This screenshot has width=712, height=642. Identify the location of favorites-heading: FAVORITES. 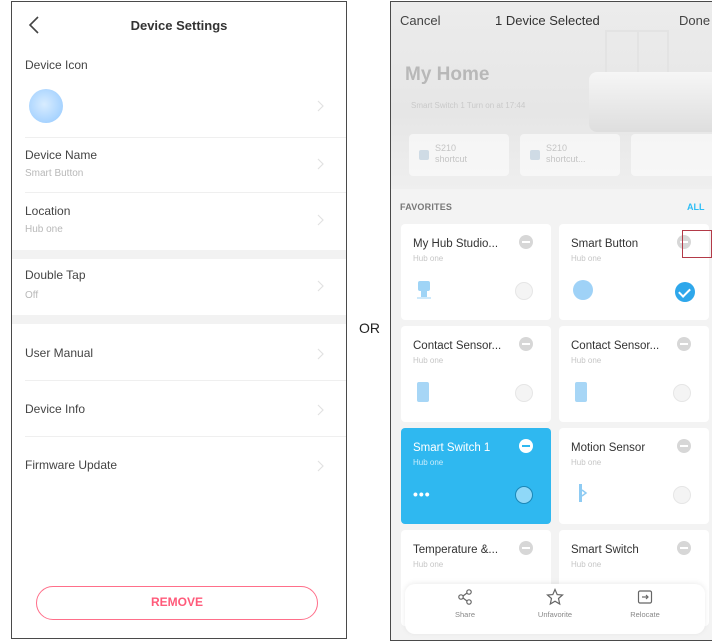
(426, 207).